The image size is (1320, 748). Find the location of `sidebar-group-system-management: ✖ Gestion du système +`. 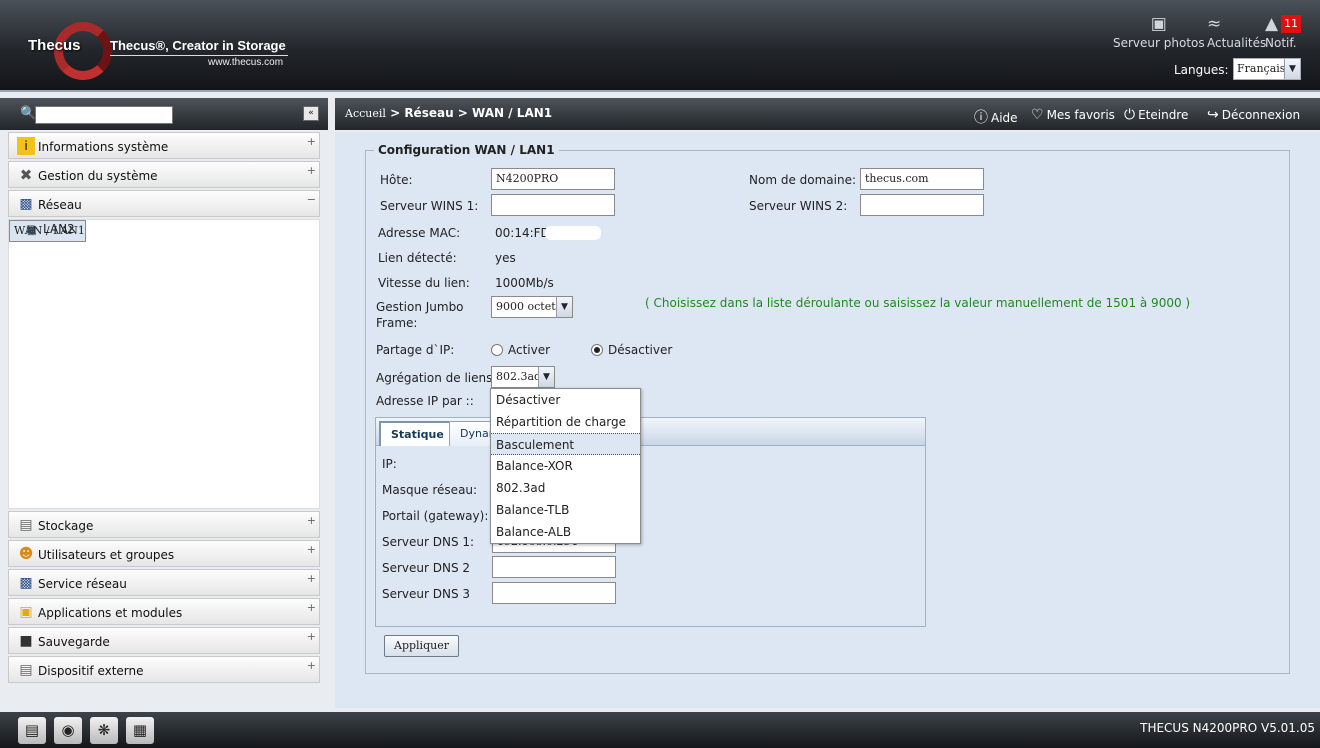

sidebar-group-system-management: ✖ Gestion du système + is located at coordinates (164, 174).